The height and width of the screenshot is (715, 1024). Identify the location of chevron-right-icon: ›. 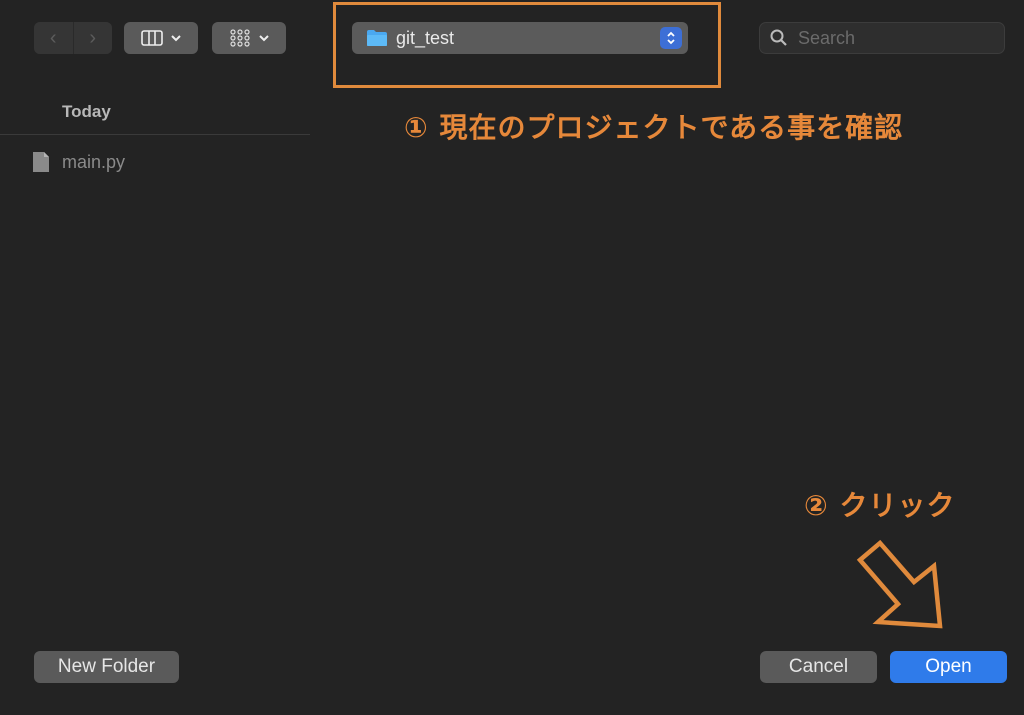
(93, 37).